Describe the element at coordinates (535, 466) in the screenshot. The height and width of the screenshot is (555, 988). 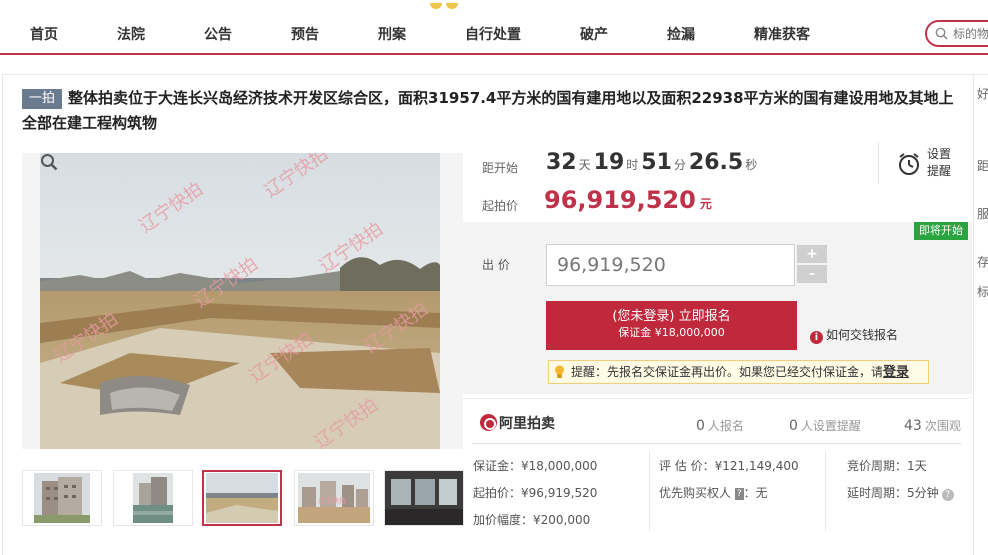
I see `detail-deposit: 保证金：¥18,000,000` at that location.